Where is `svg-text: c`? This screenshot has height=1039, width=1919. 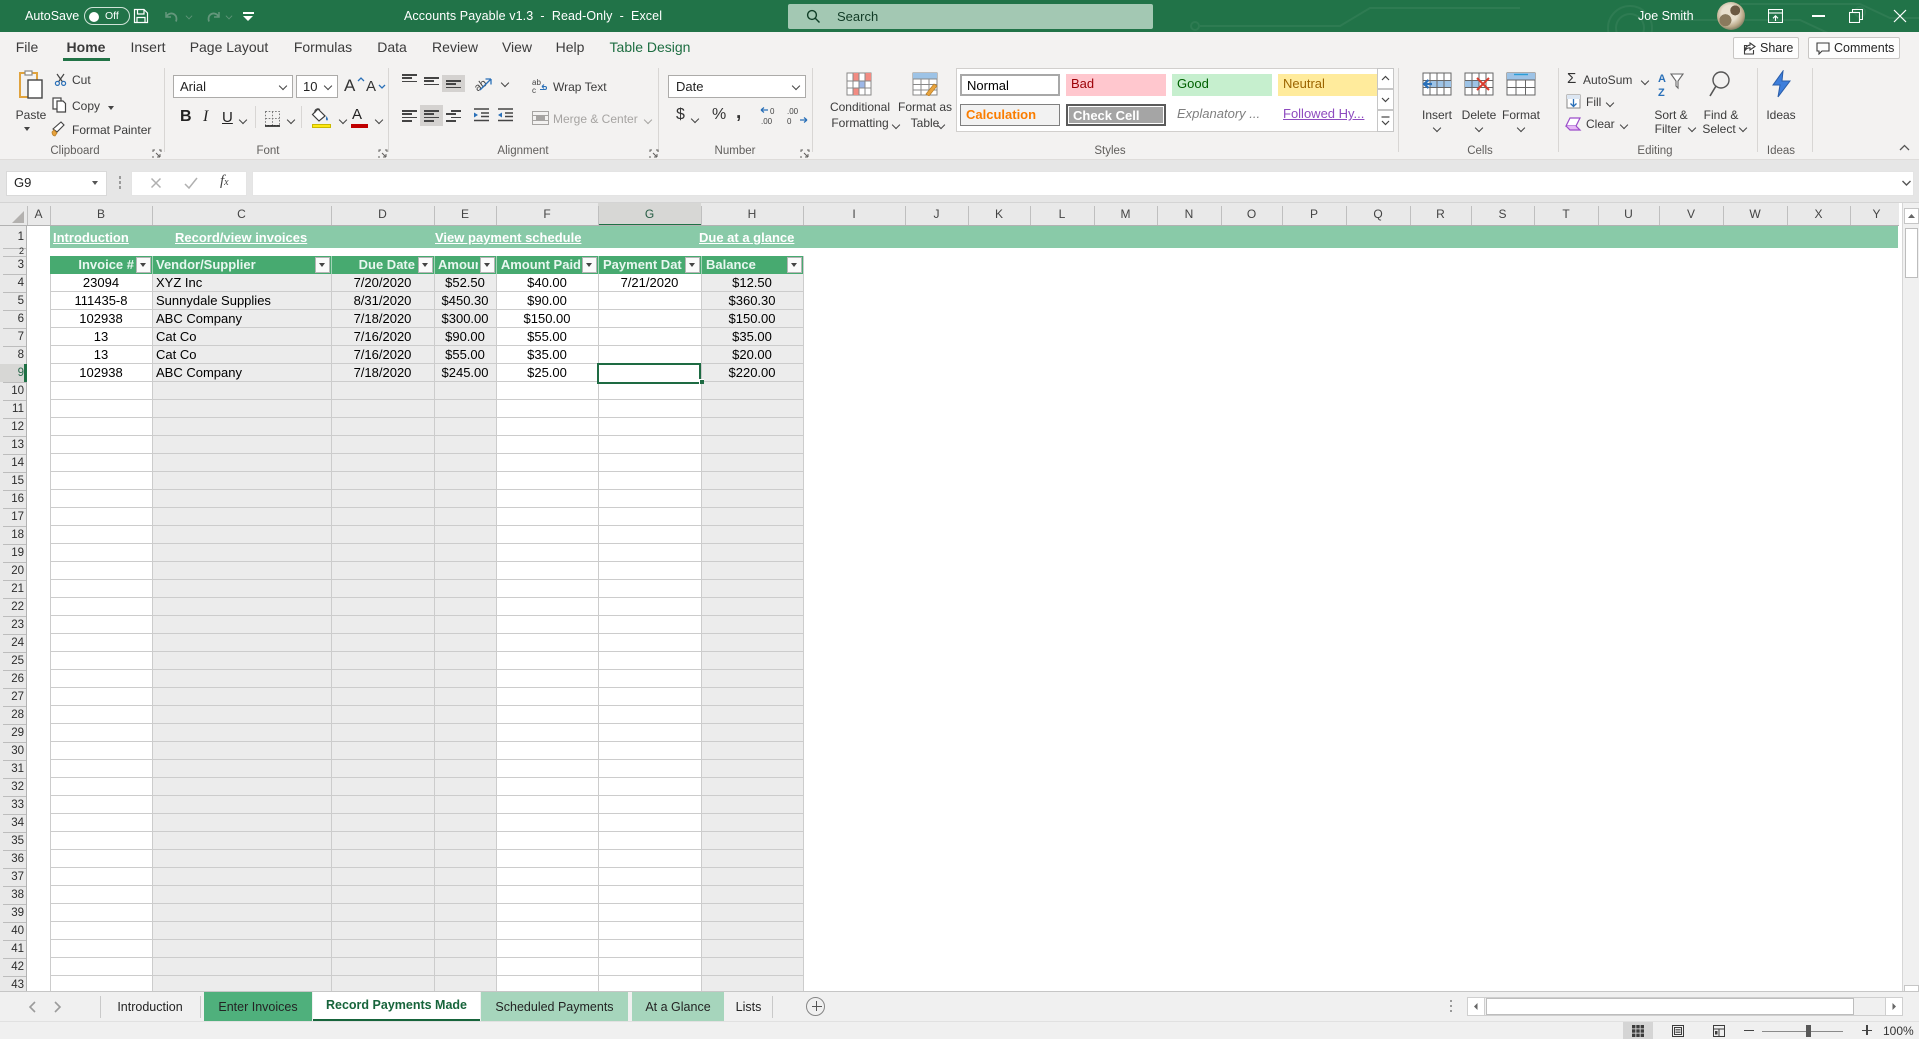 svg-text: c is located at coordinates (534, 90).